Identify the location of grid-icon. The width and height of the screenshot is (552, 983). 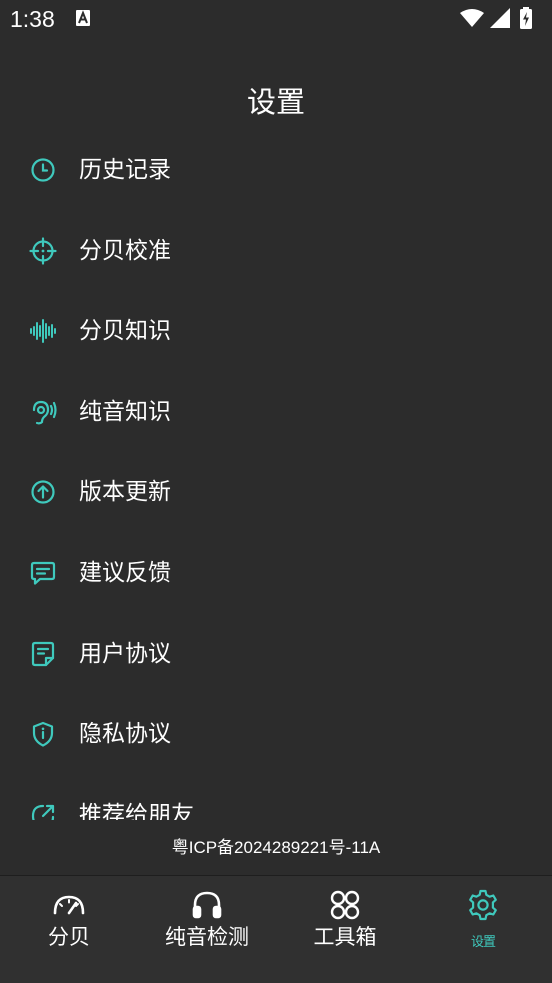
(345, 905).